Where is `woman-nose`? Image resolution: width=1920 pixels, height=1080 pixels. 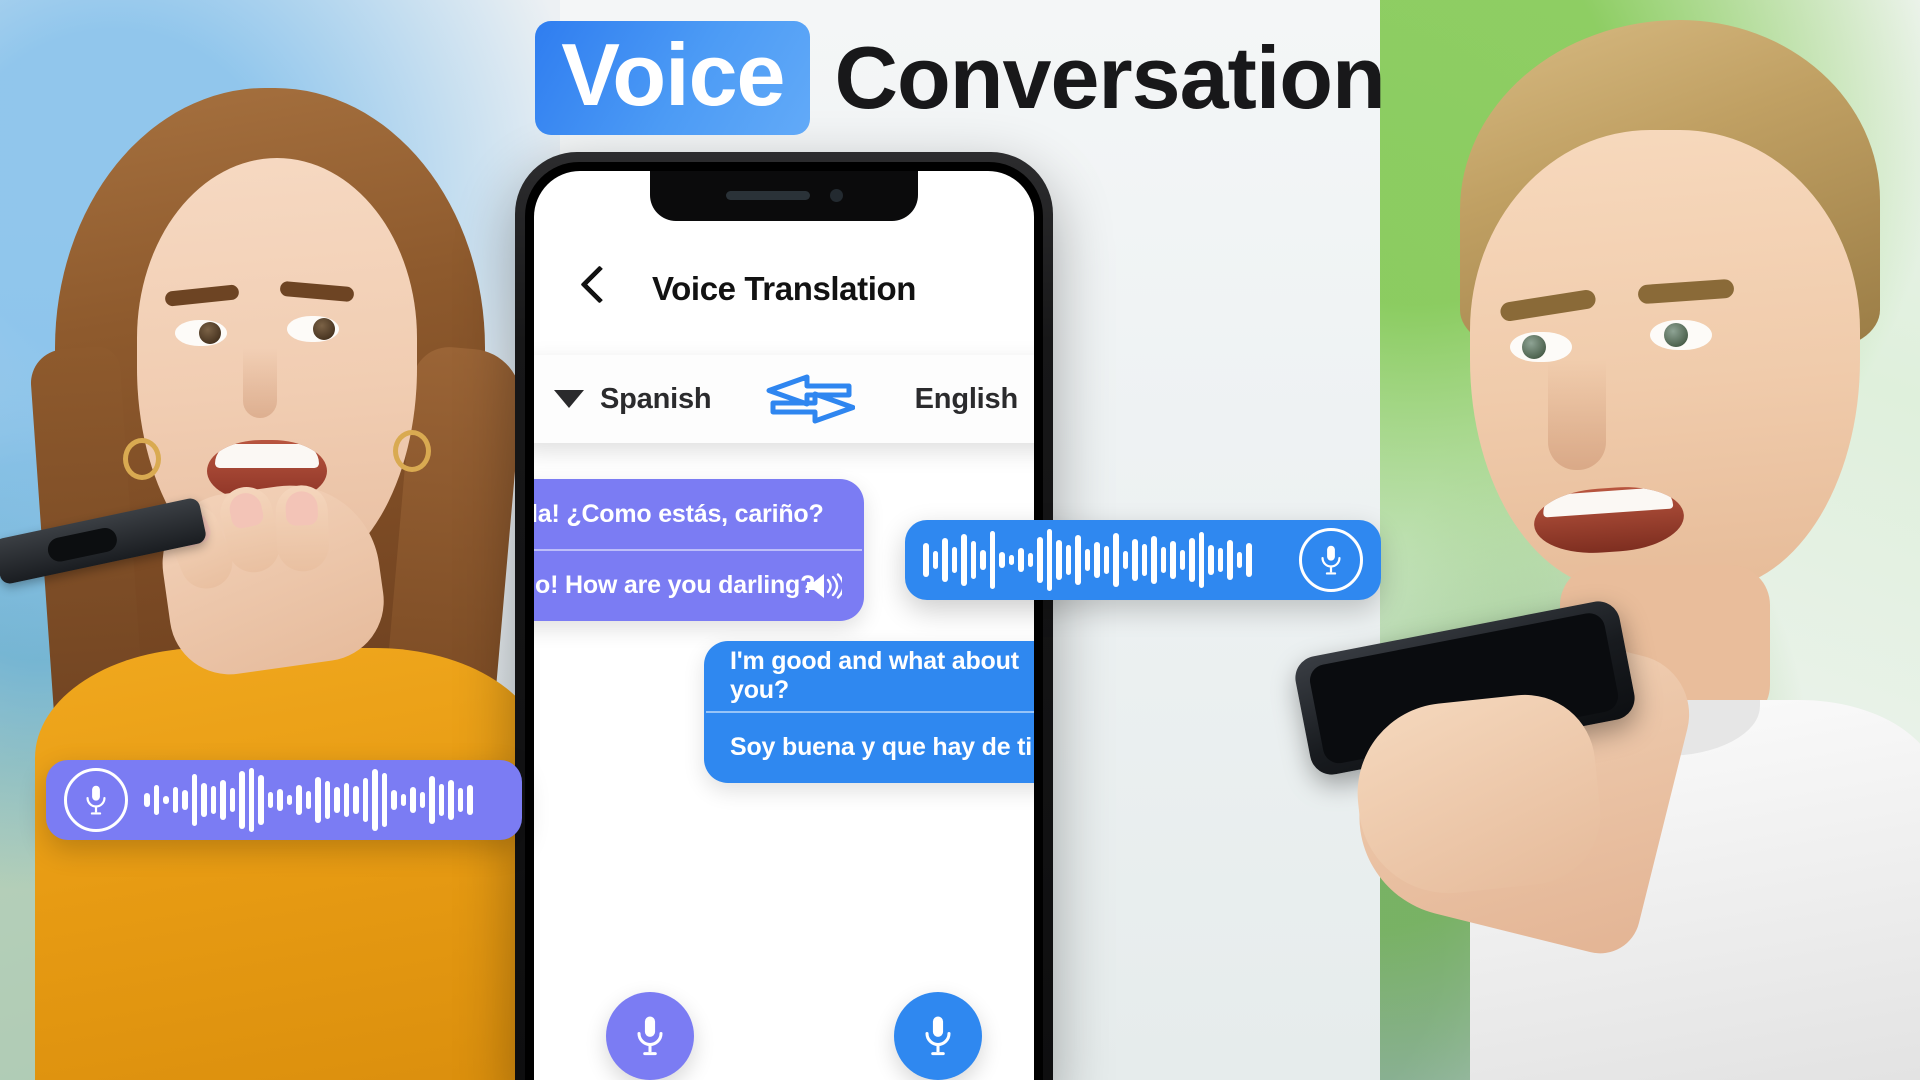 woman-nose is located at coordinates (260, 383).